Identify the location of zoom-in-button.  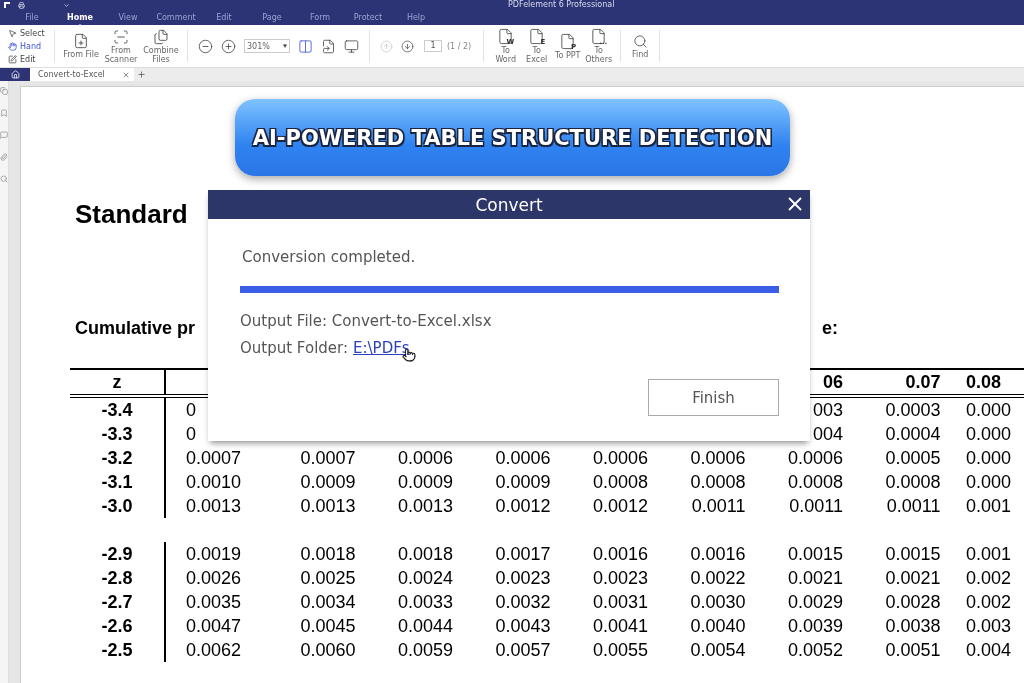
(228, 46).